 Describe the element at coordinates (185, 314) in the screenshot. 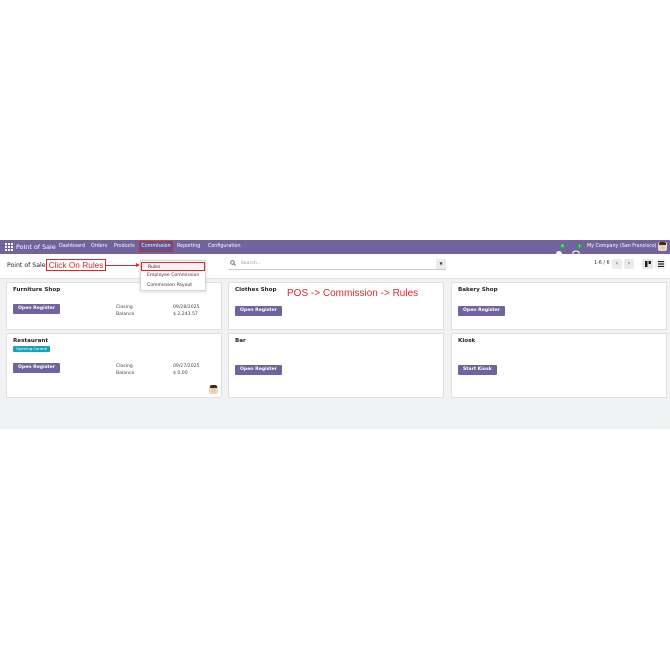

I see `balance-value: $ 2,243.57` at that location.